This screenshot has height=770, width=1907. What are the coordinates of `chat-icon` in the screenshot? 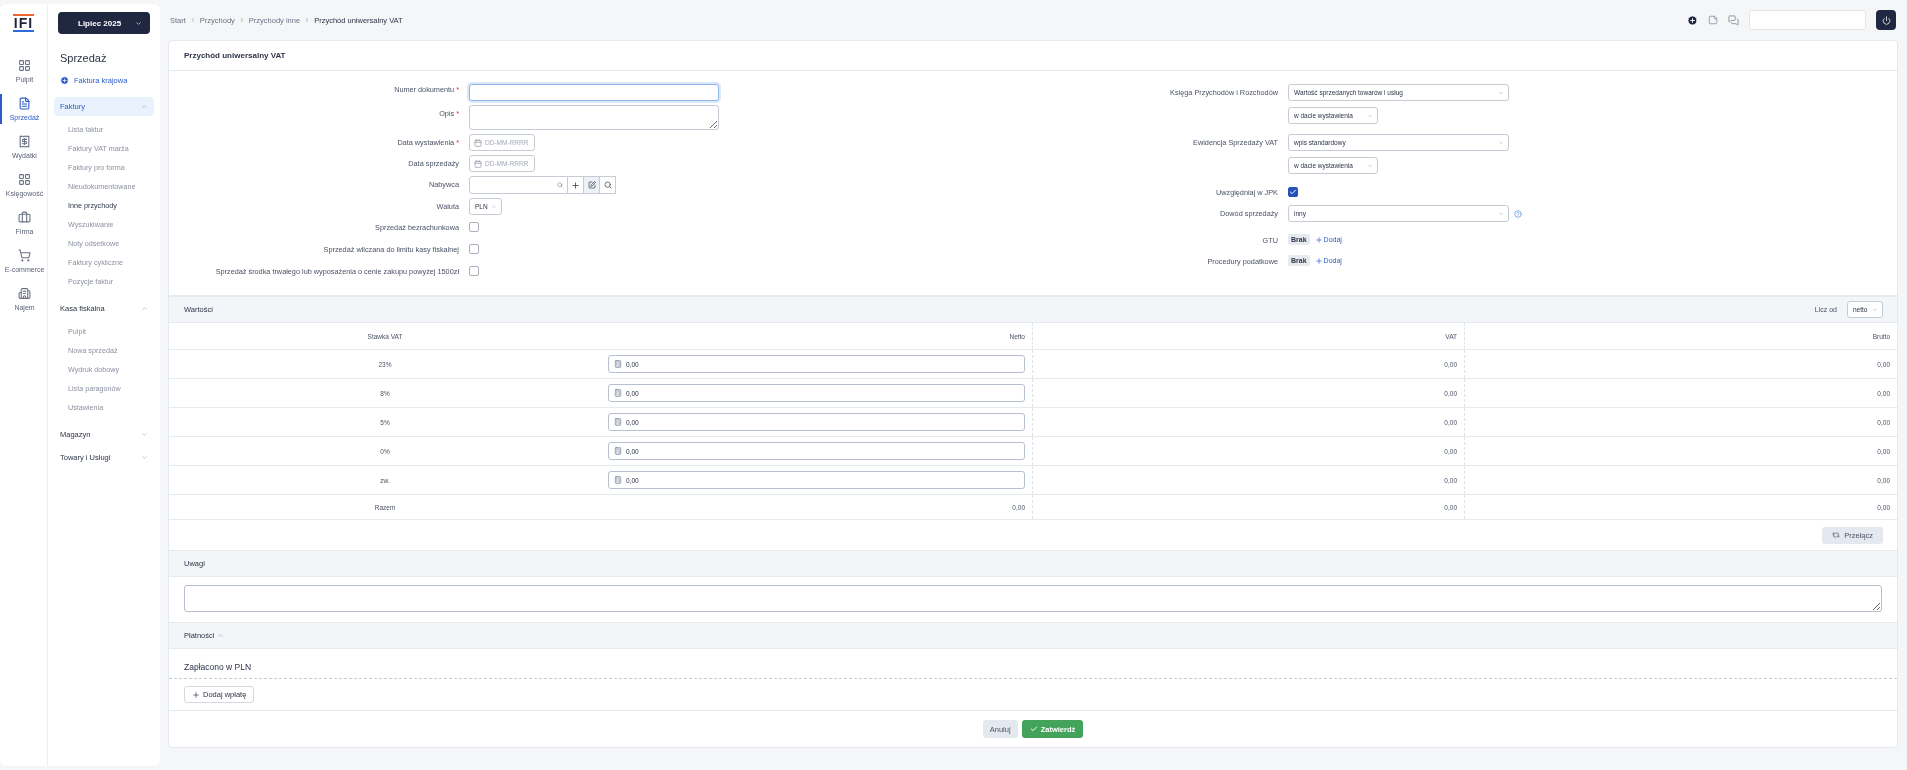 It's located at (1733, 20).